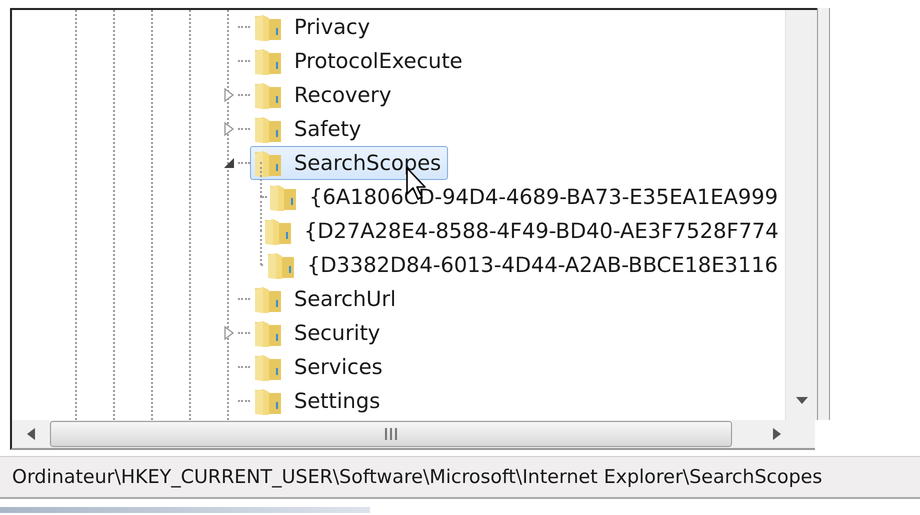 This screenshot has width=920, height=515. What do you see at coordinates (360, 61) in the screenshot?
I see `tree-item: ProtocolExecute` at bounding box center [360, 61].